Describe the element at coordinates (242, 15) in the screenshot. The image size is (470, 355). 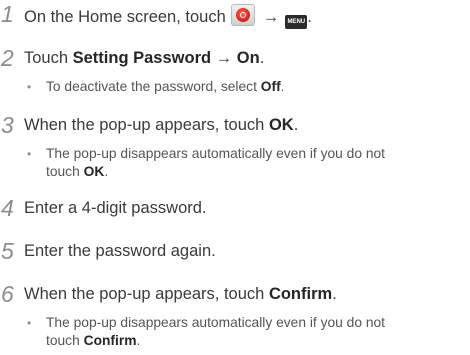
I see `messaging-app-icon` at that location.